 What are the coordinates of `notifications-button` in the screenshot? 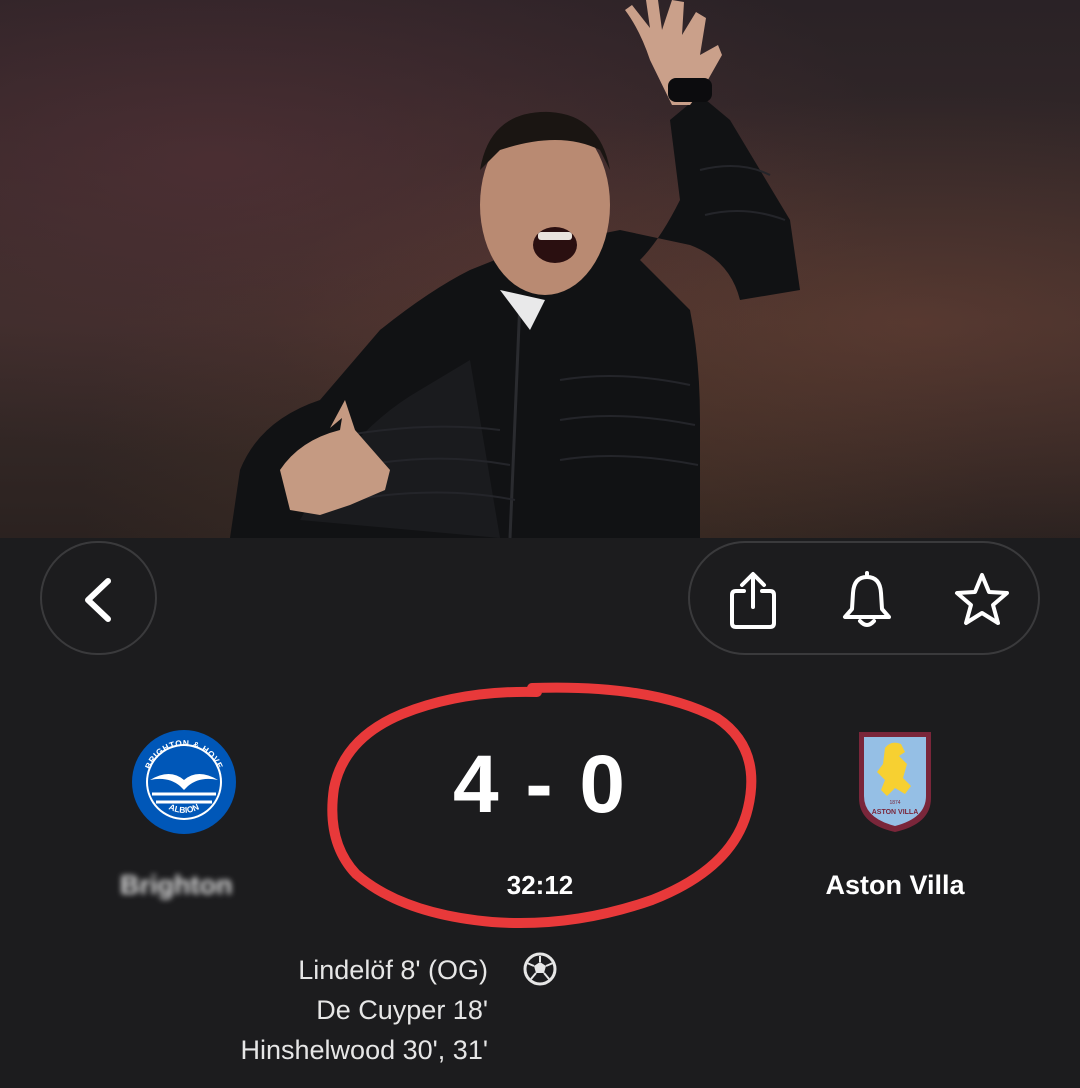 It's located at (867, 598).